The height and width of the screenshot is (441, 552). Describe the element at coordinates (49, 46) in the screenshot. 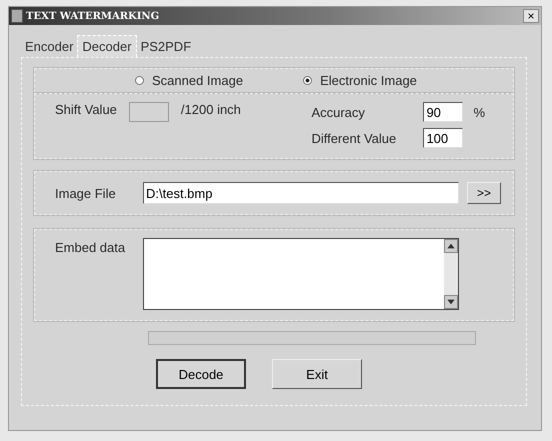

I see `tab: Encoder` at that location.